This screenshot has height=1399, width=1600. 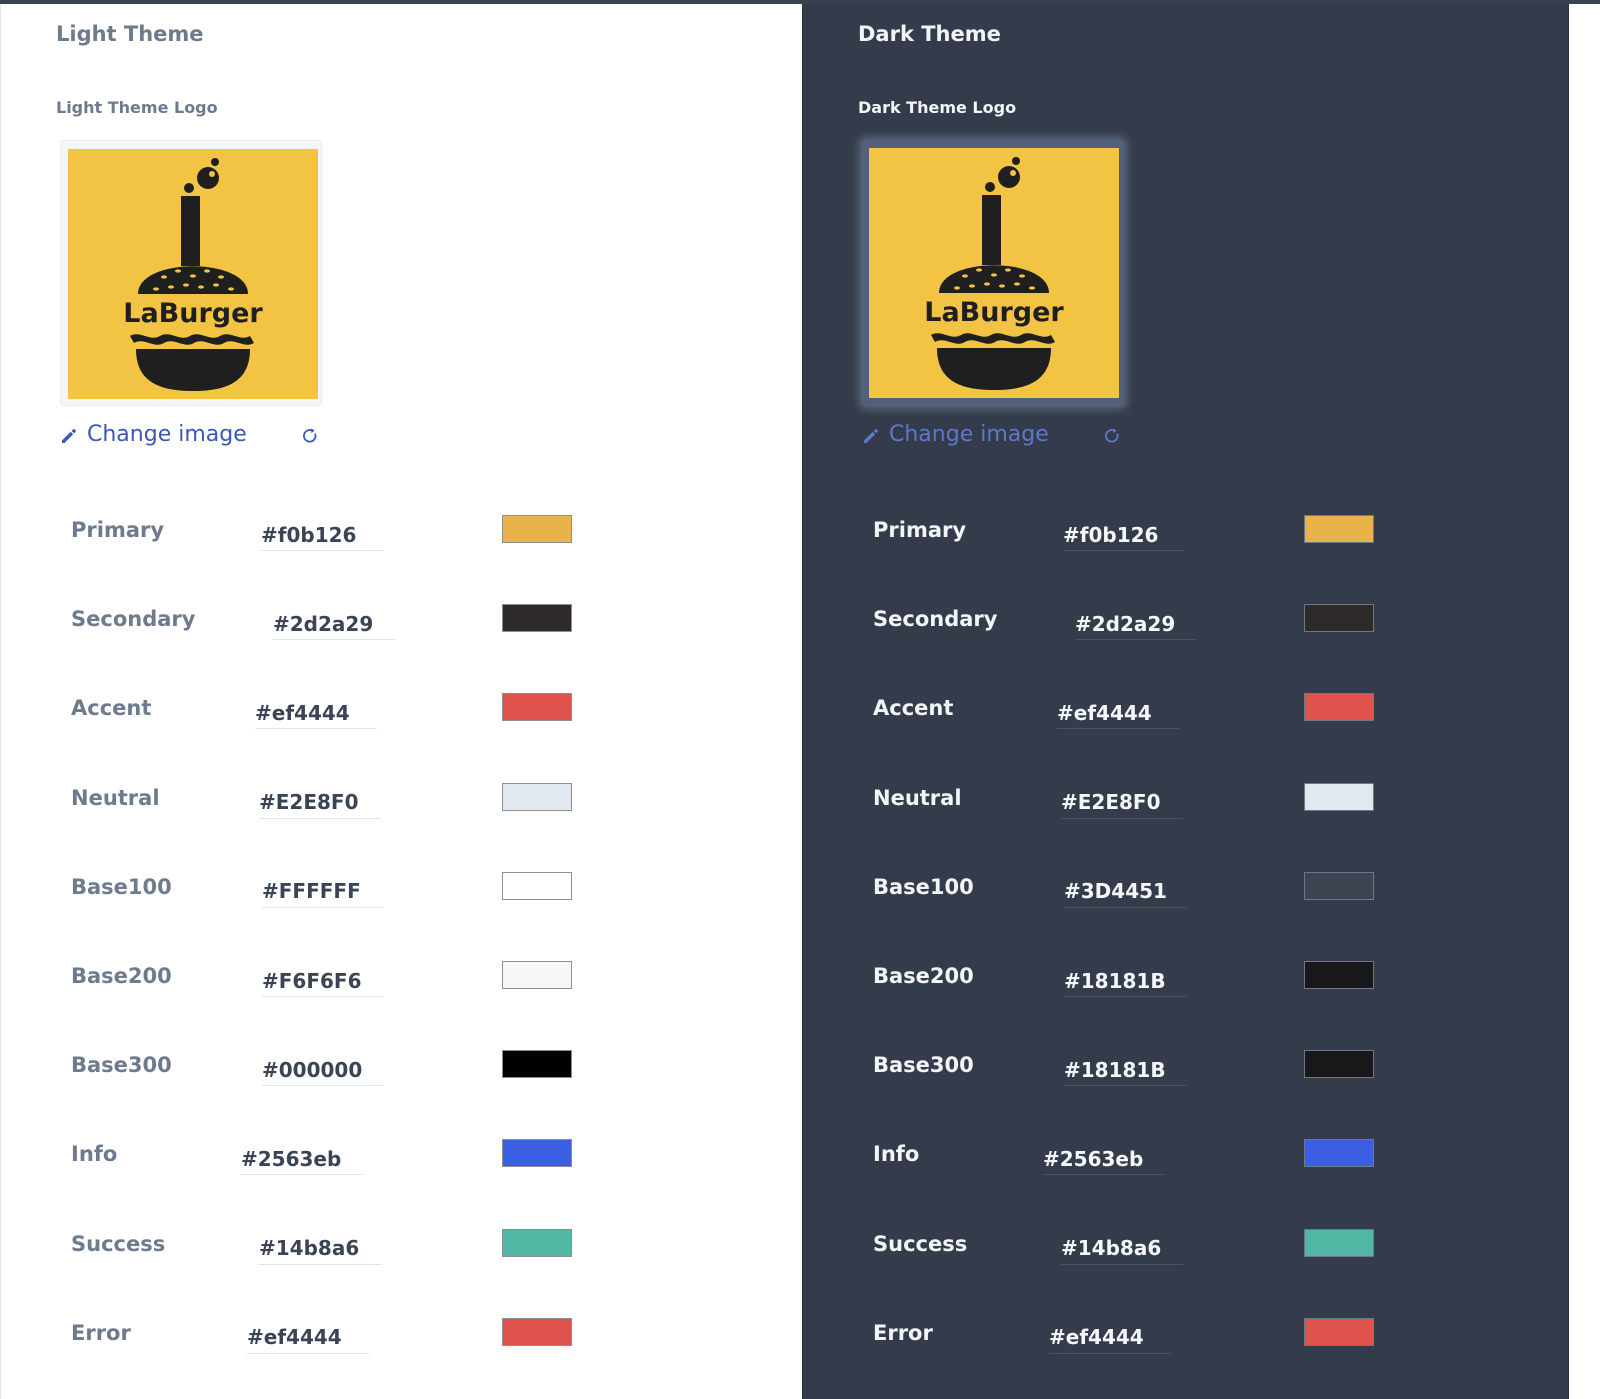 I want to click on light-logo-graphic: LaBurger, so click(x=193, y=274).